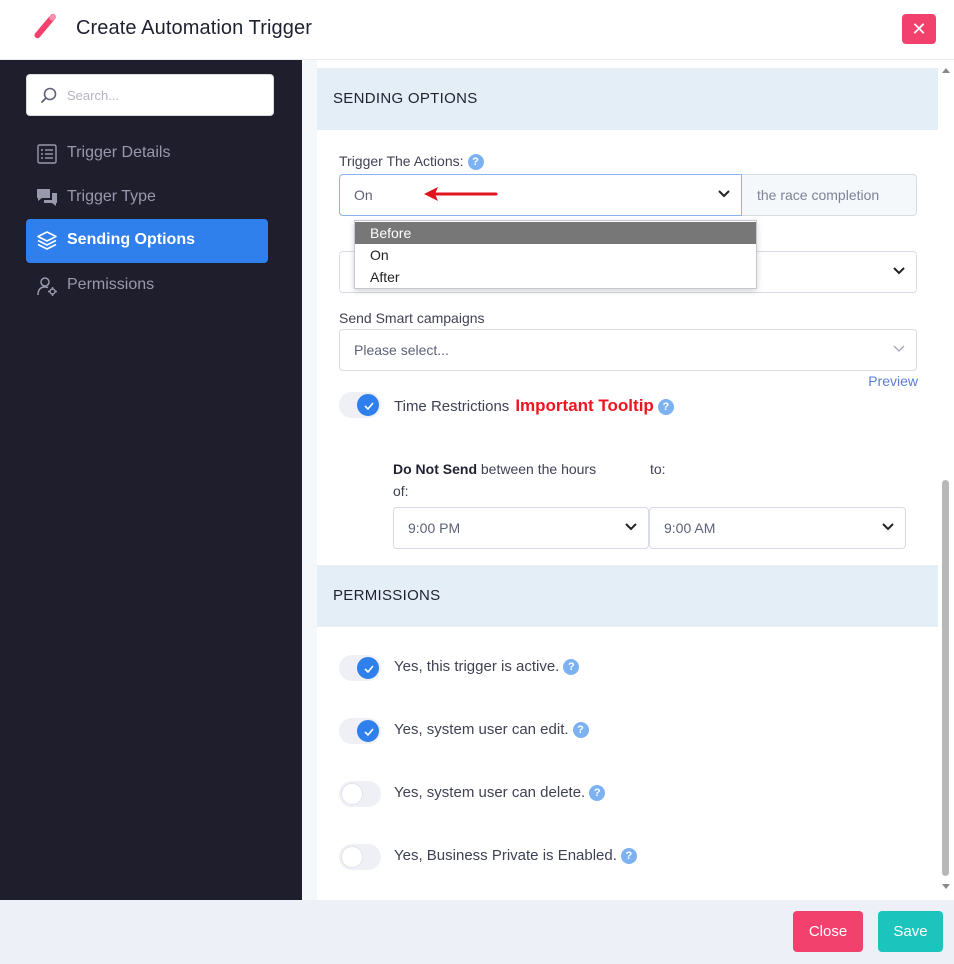  What do you see at coordinates (777, 528) in the screenshot?
I see `to-time-select: 9:00 AM` at bounding box center [777, 528].